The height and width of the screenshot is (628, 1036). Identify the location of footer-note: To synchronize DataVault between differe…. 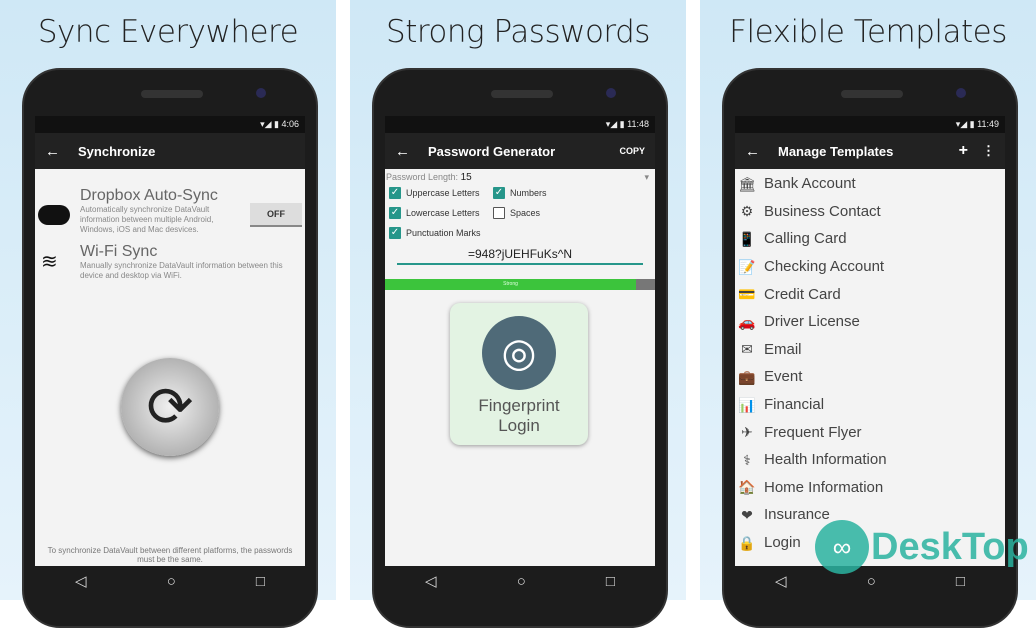
(170, 555).